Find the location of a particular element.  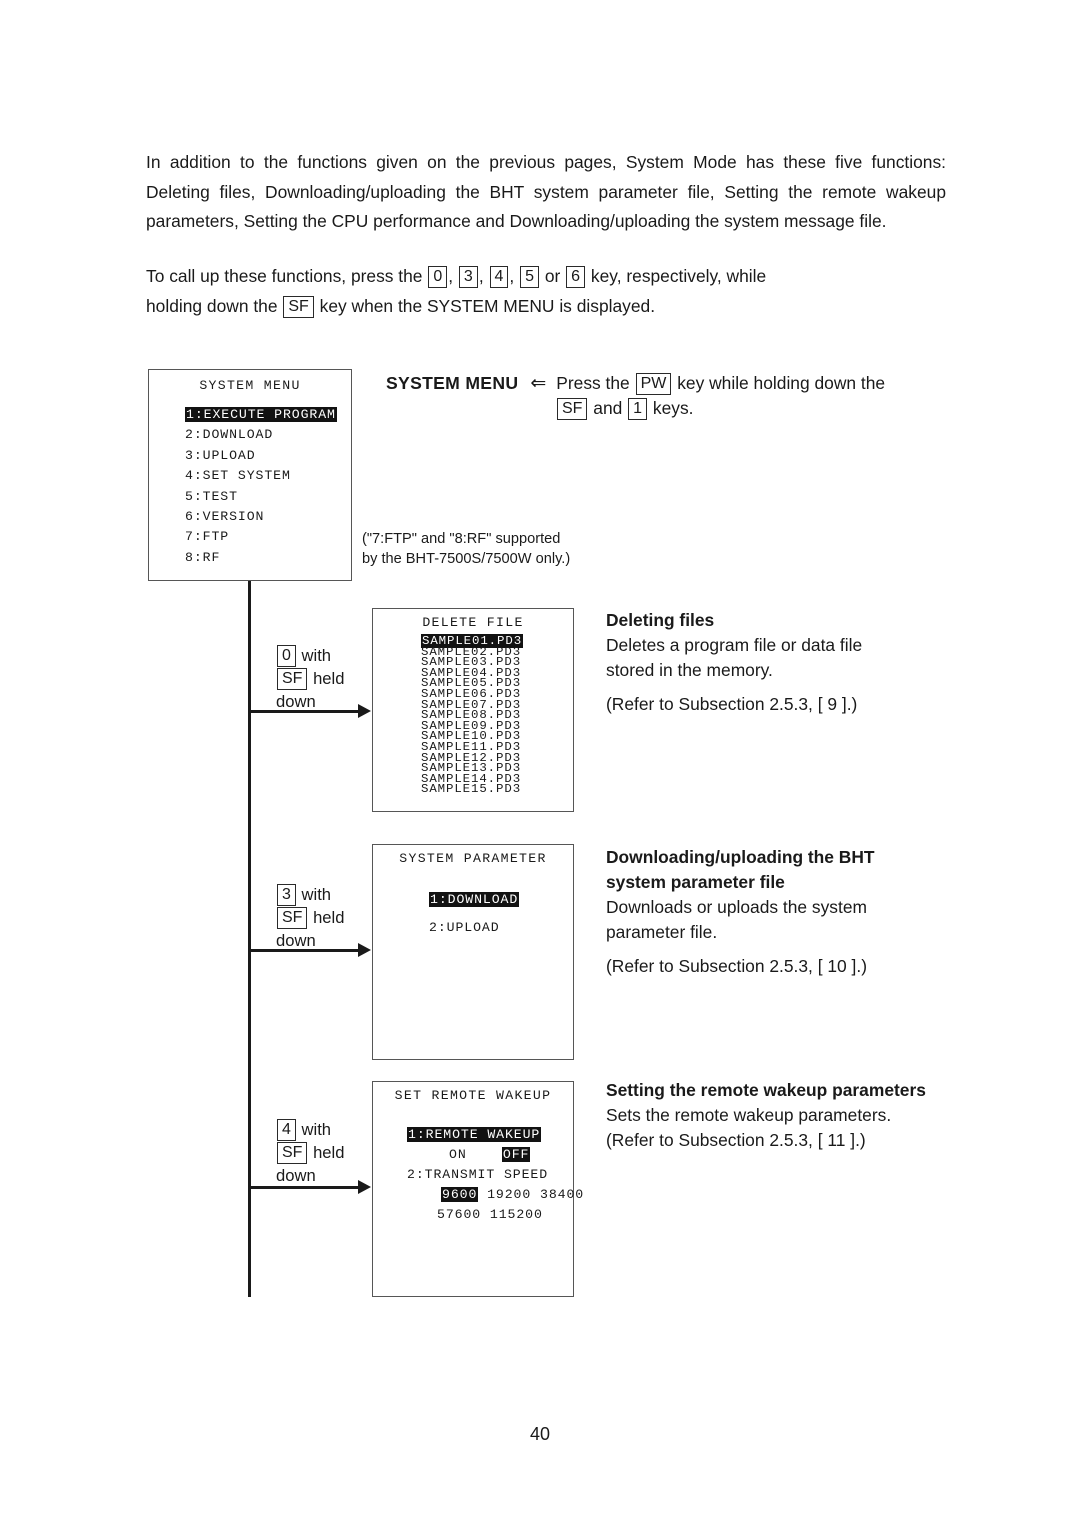

callout-line1-after: key while holding down the is located at coordinates (781, 383).